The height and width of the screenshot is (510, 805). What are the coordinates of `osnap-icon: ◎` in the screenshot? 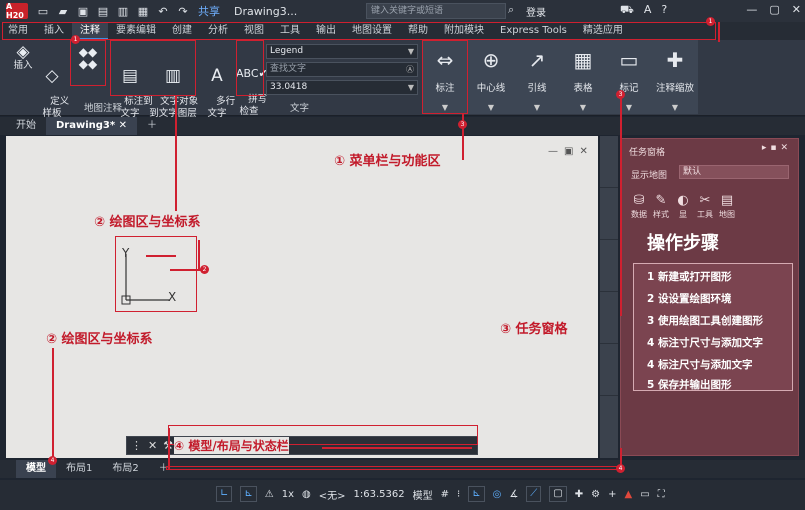 It's located at (497, 494).